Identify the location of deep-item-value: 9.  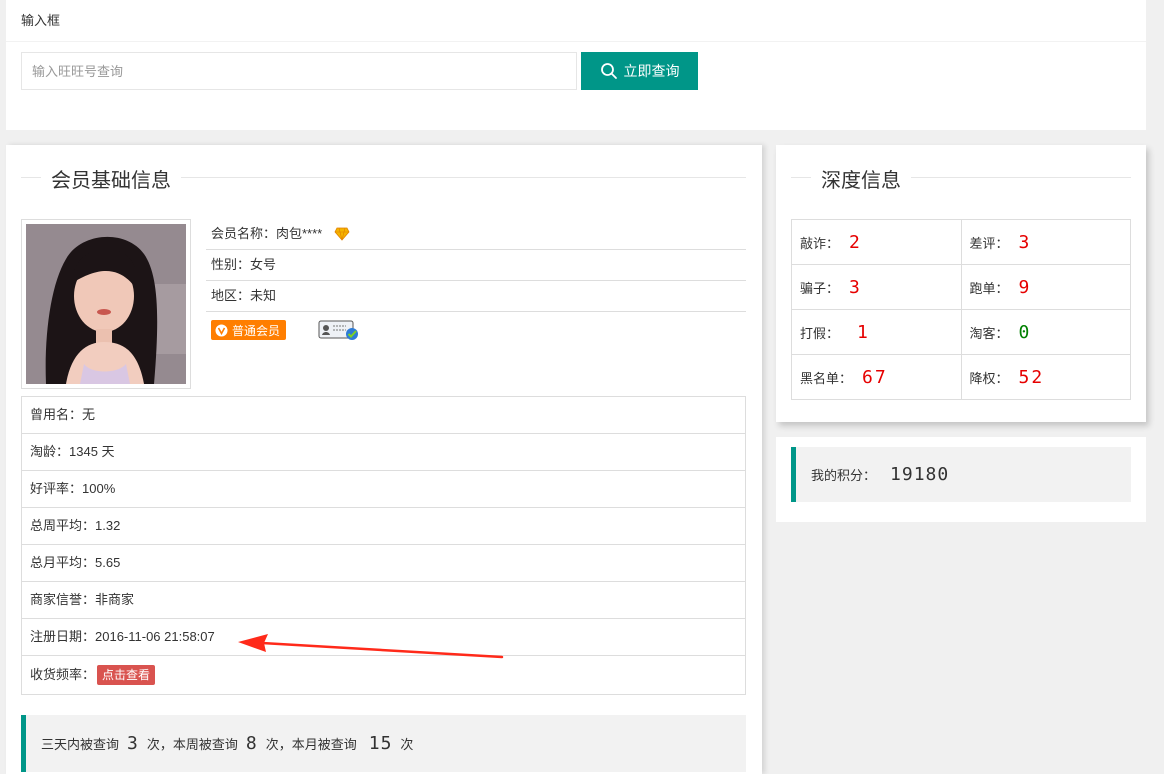
(1025, 287).